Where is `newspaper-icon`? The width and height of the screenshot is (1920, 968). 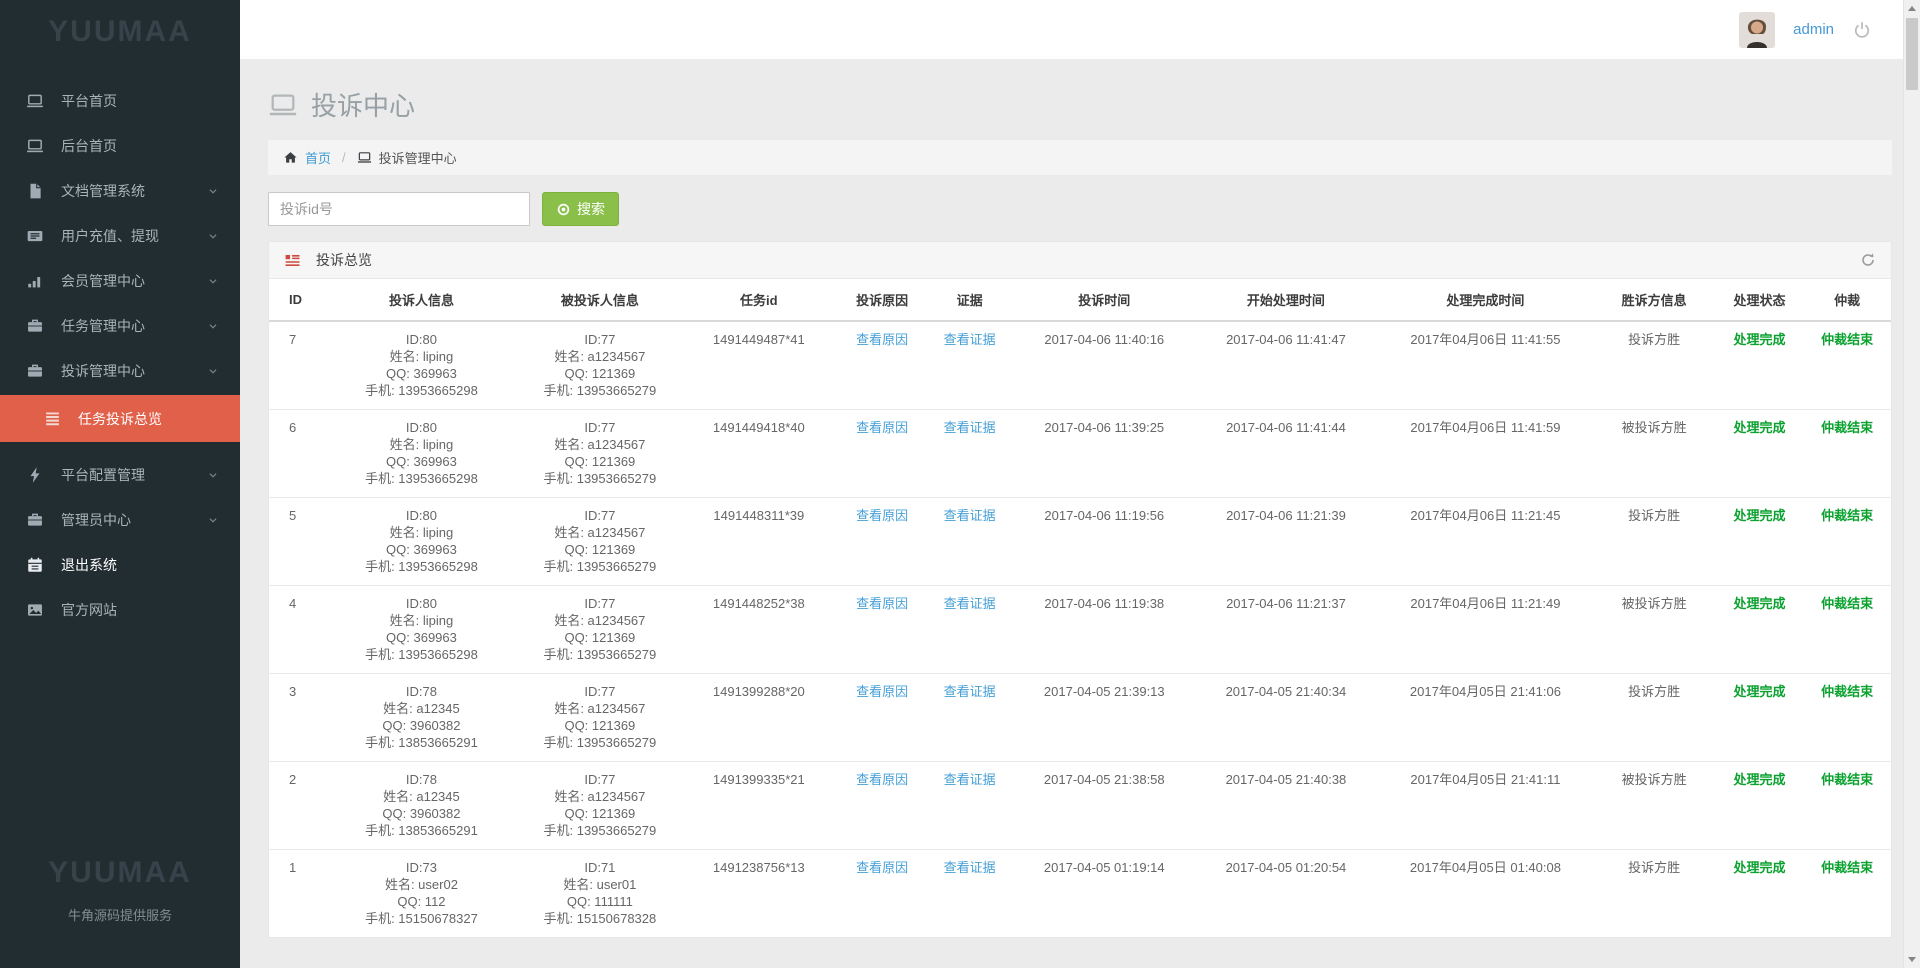 newspaper-icon is located at coordinates (35, 236).